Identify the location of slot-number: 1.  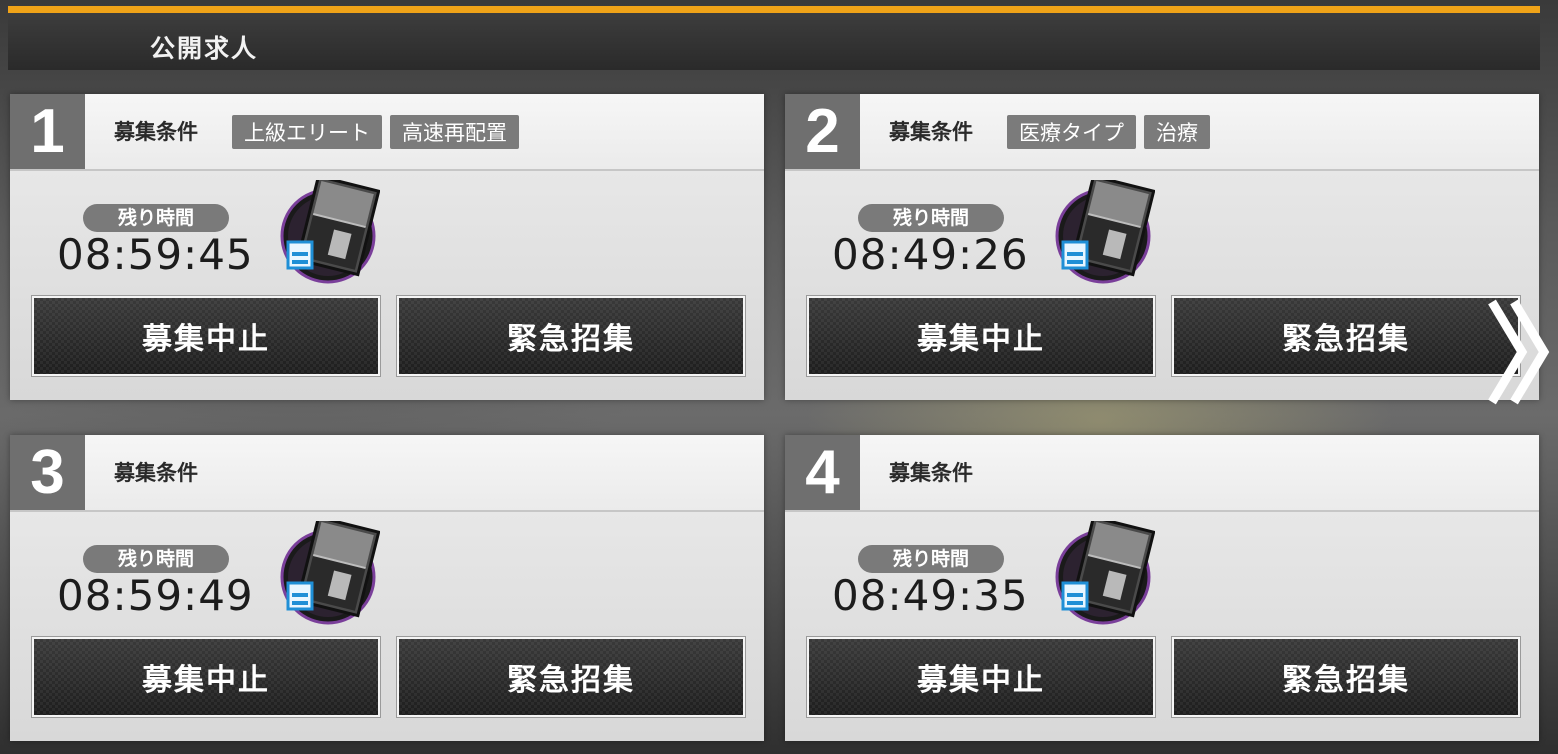
(47, 131).